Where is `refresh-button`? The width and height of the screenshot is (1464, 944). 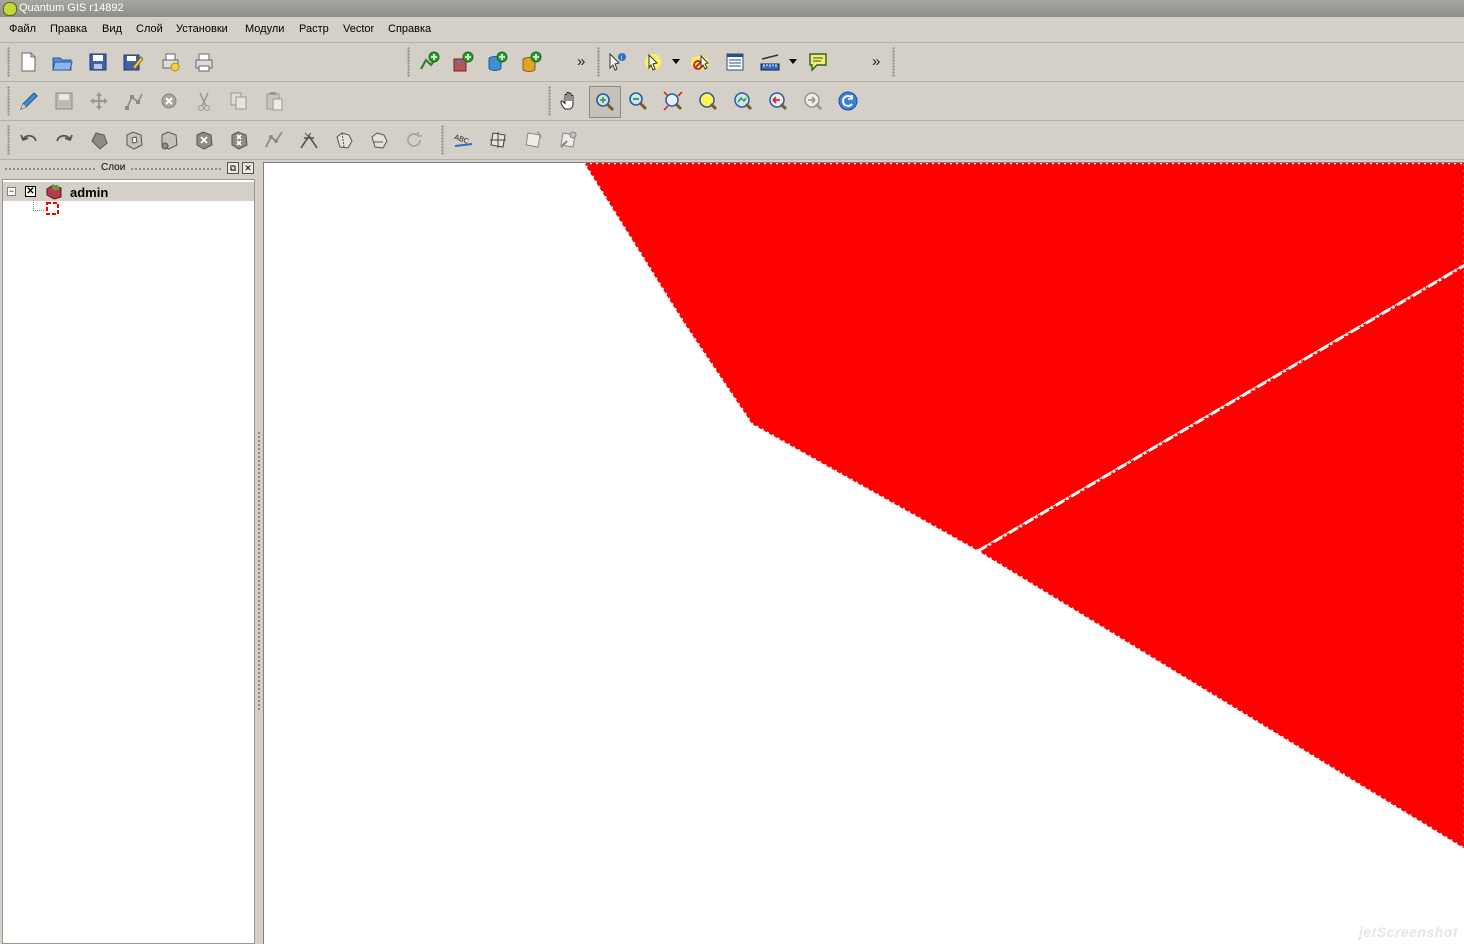 refresh-button is located at coordinates (848, 101).